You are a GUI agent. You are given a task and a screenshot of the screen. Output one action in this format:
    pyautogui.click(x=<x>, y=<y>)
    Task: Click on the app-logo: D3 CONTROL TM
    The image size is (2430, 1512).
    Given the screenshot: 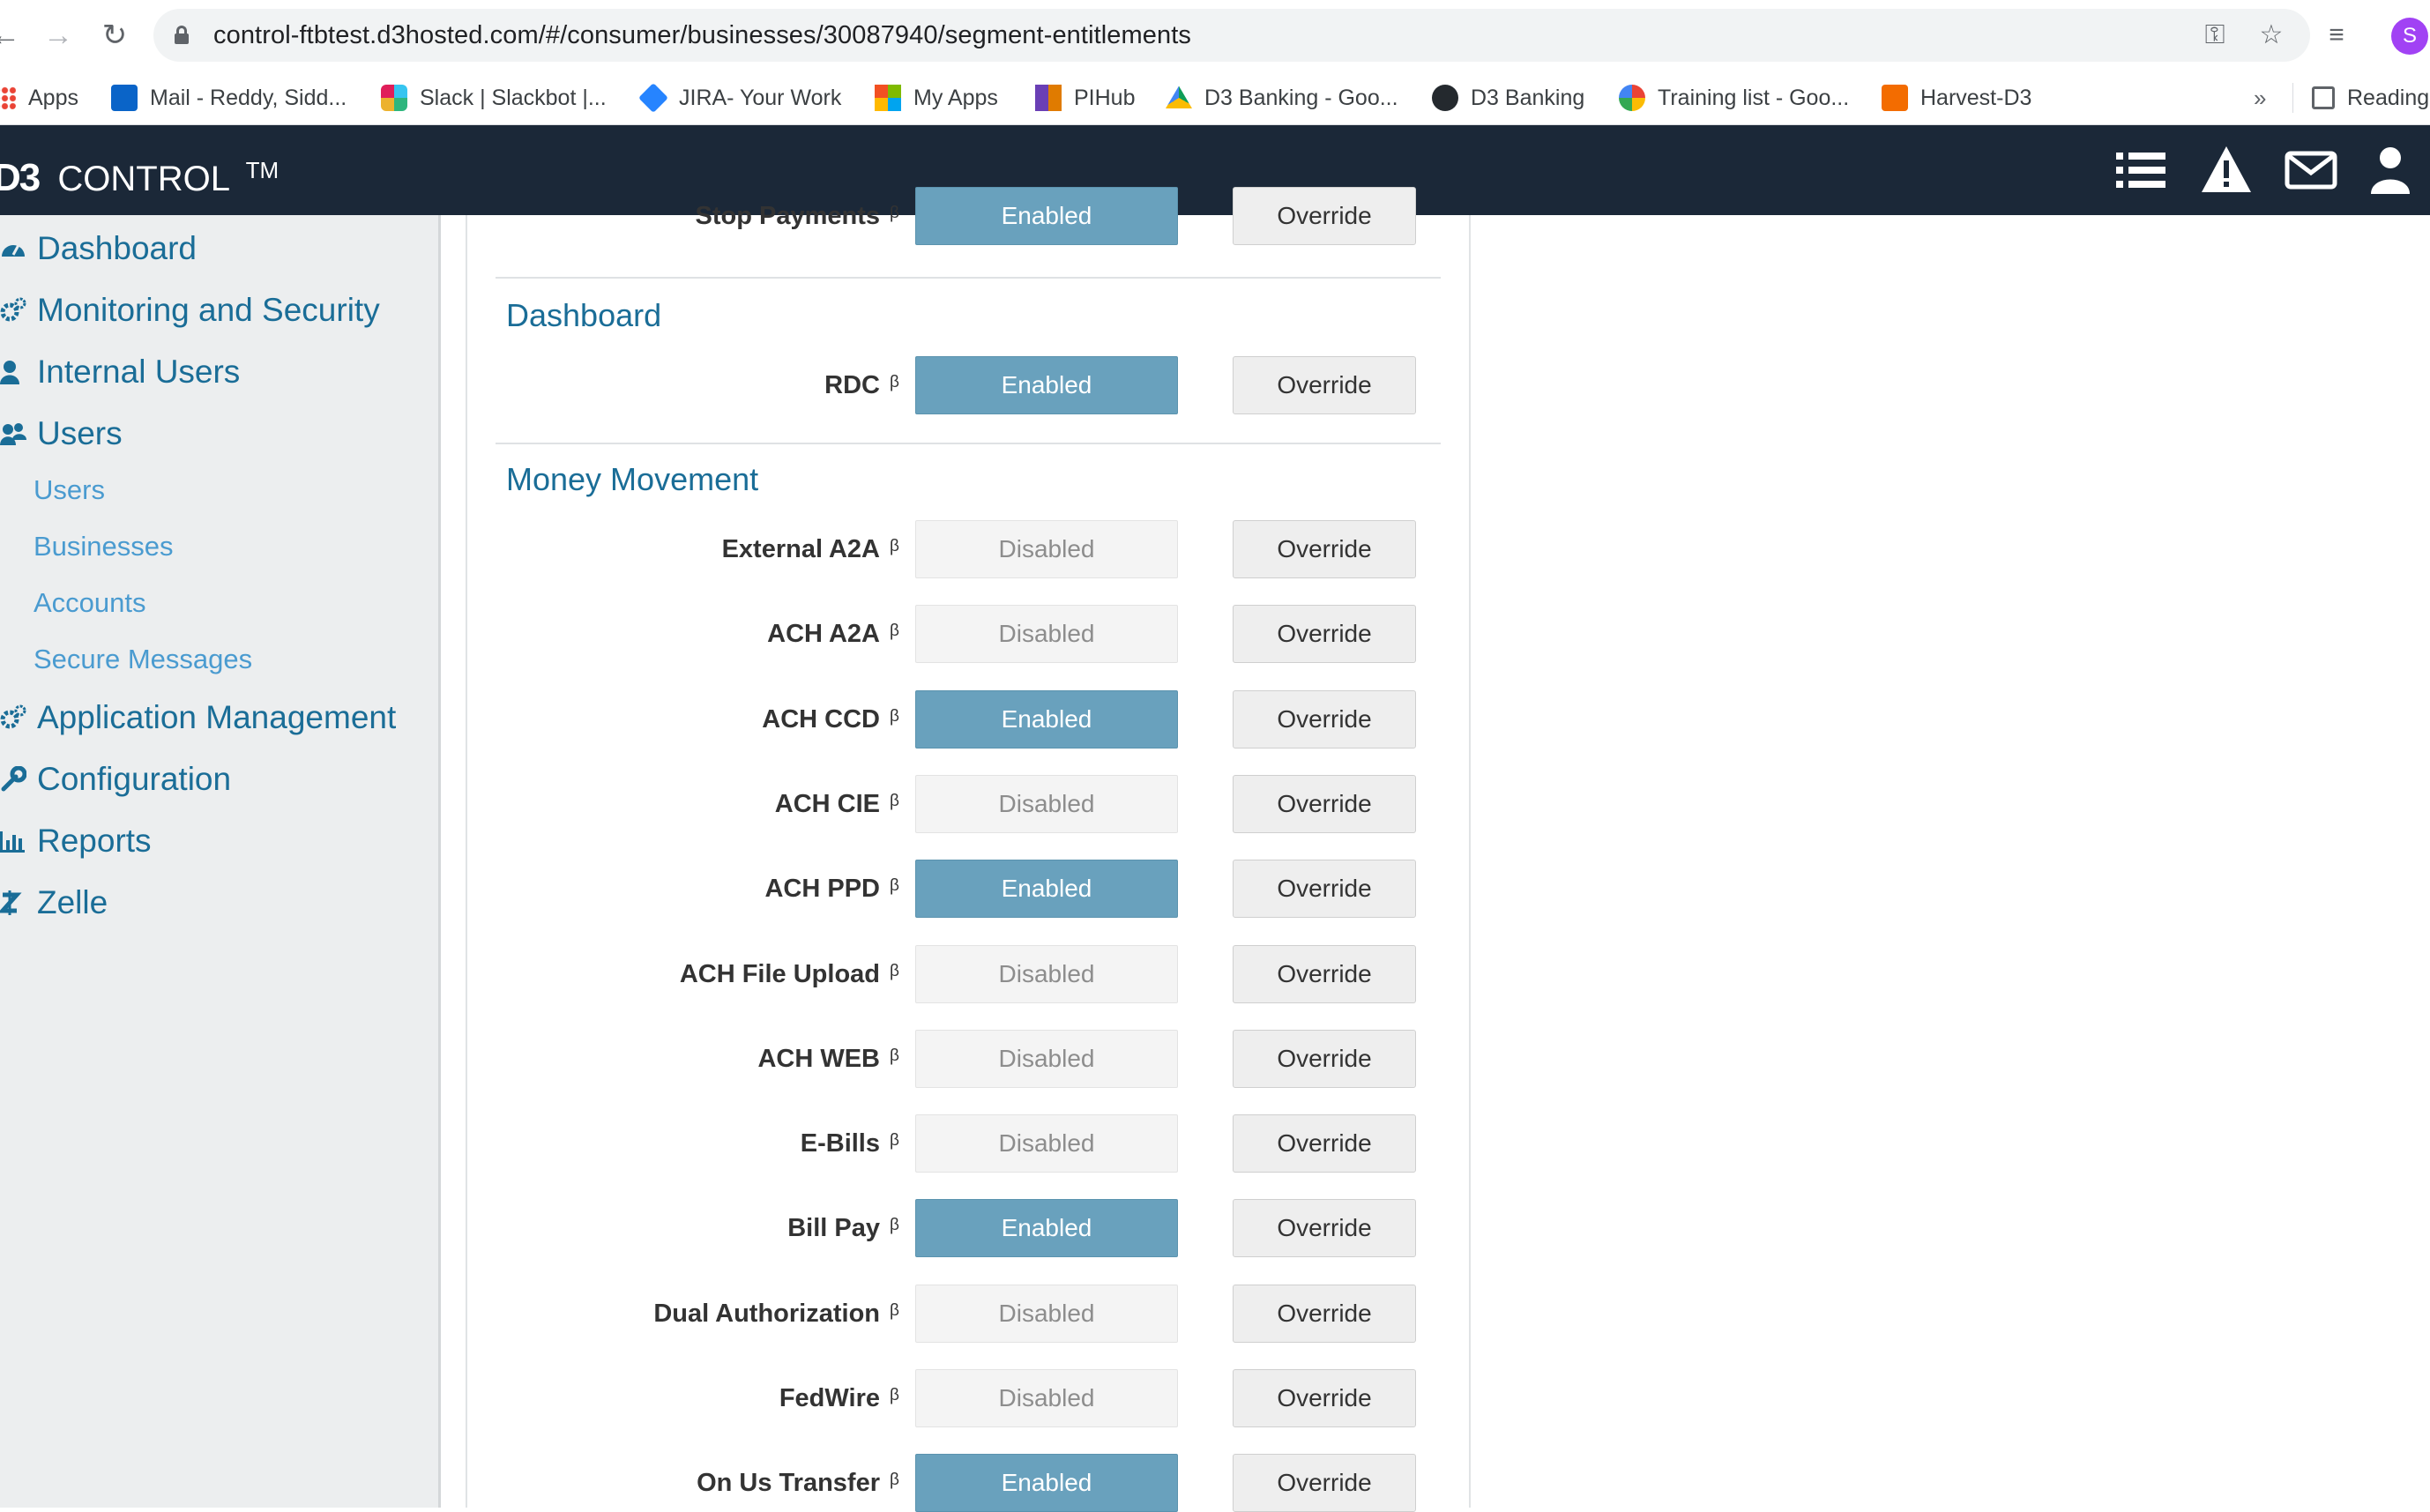 What is the action you would take?
    pyautogui.click(x=139, y=171)
    